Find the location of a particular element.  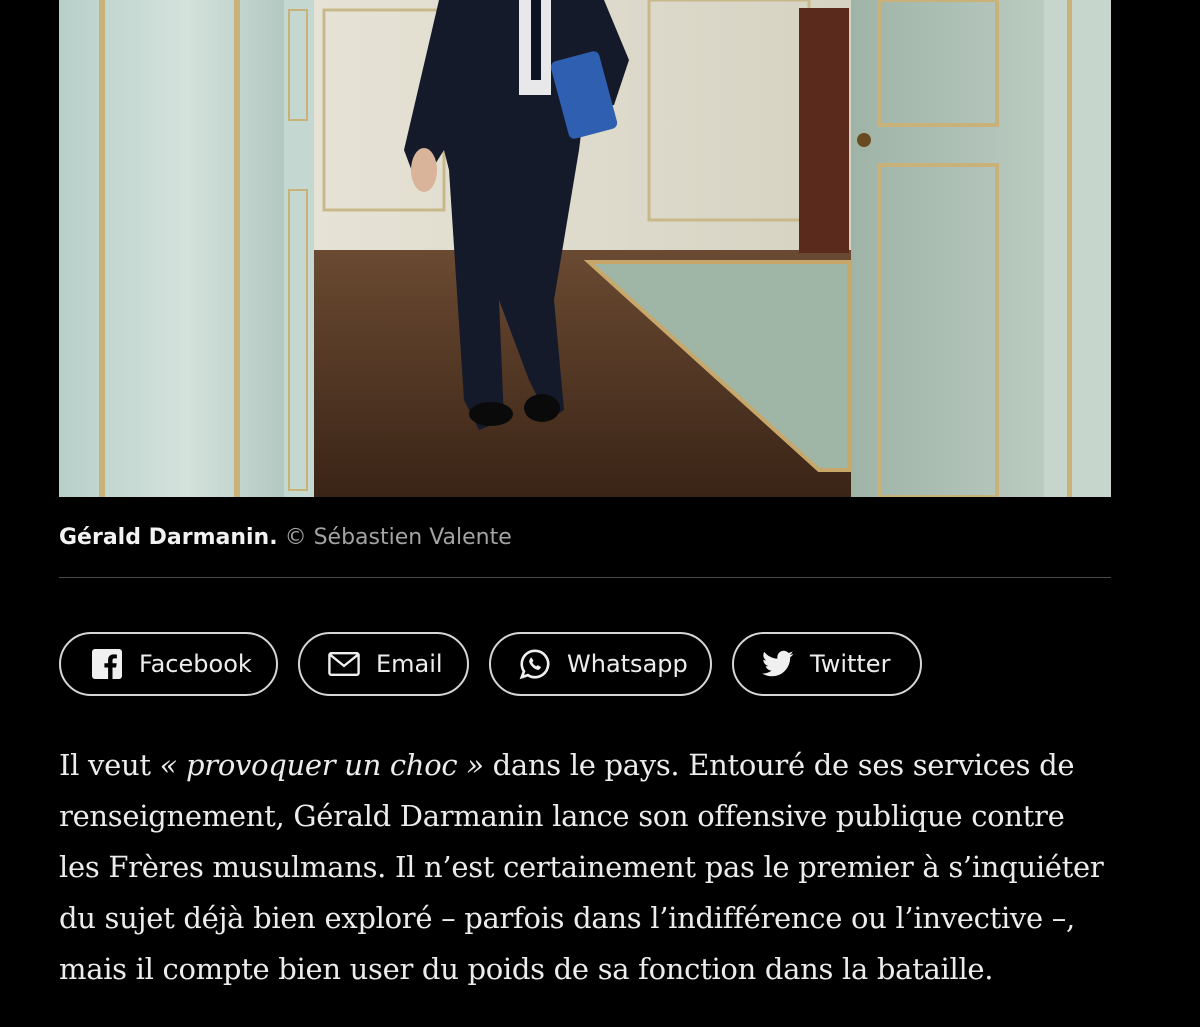

share-twitter-label: Twitter is located at coordinates (850, 664).